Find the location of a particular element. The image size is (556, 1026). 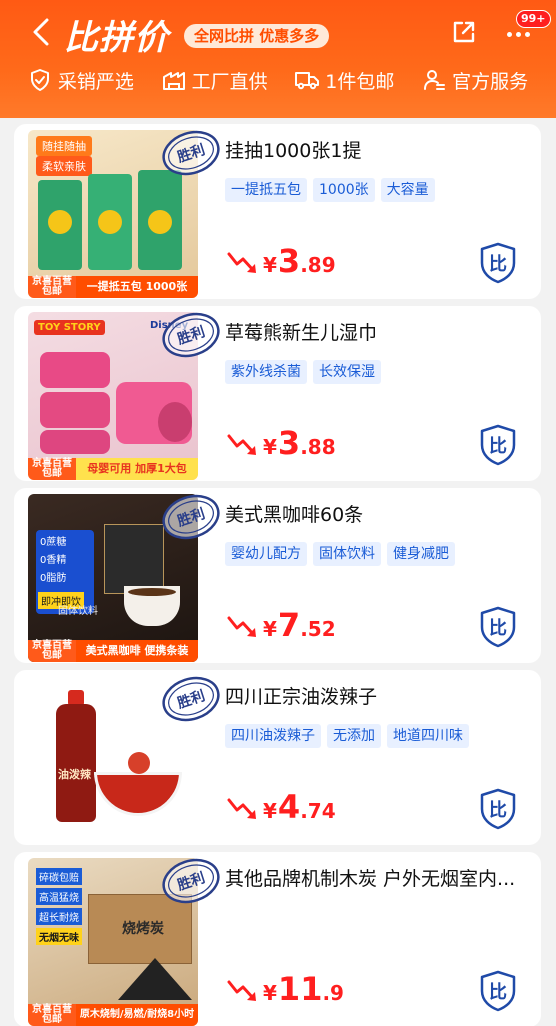

thumb-footer: 京喜百营 包邮 母婴可用 加厚1大包 is located at coordinates (113, 469).